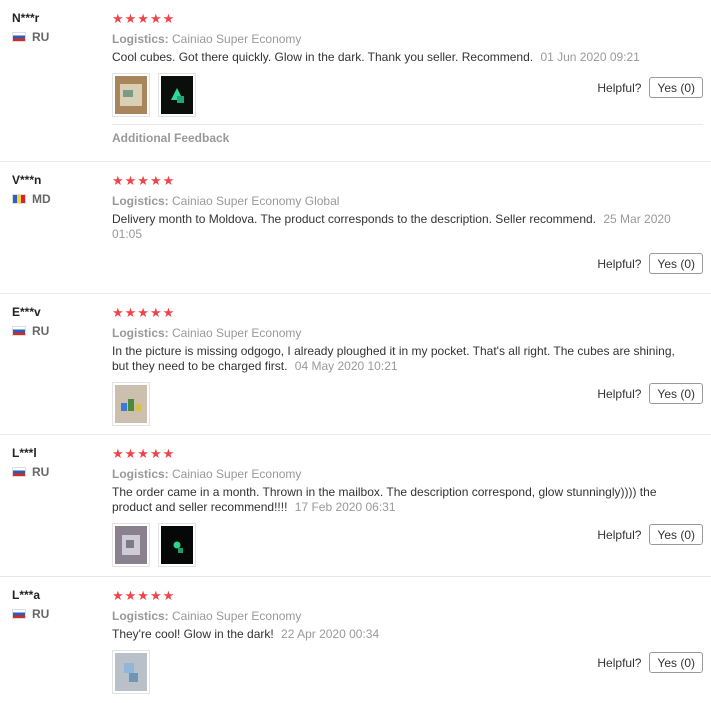 The image size is (711, 703). What do you see at coordinates (57, 462) in the screenshot?
I see `reviewer-info: L***l RU` at bounding box center [57, 462].